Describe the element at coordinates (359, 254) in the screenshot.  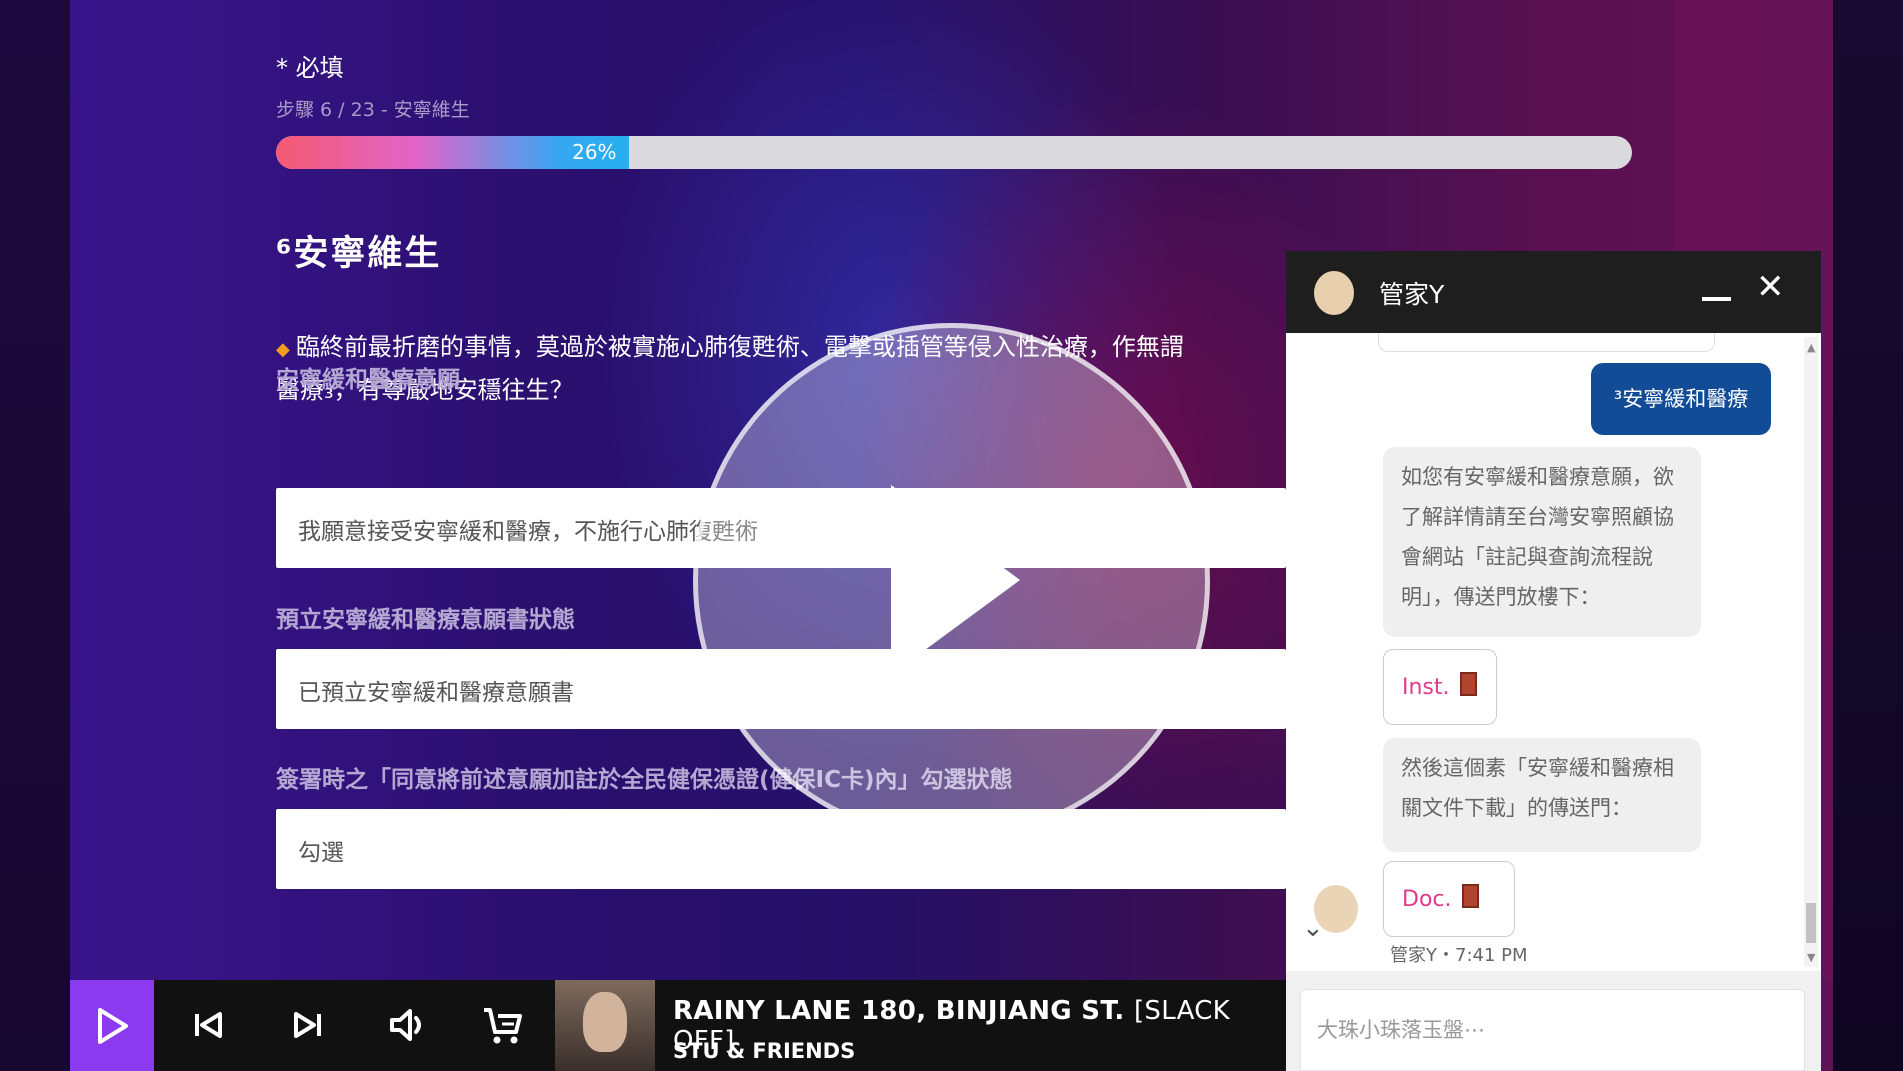
I see `section-title: ⁶安寧維生` at that location.